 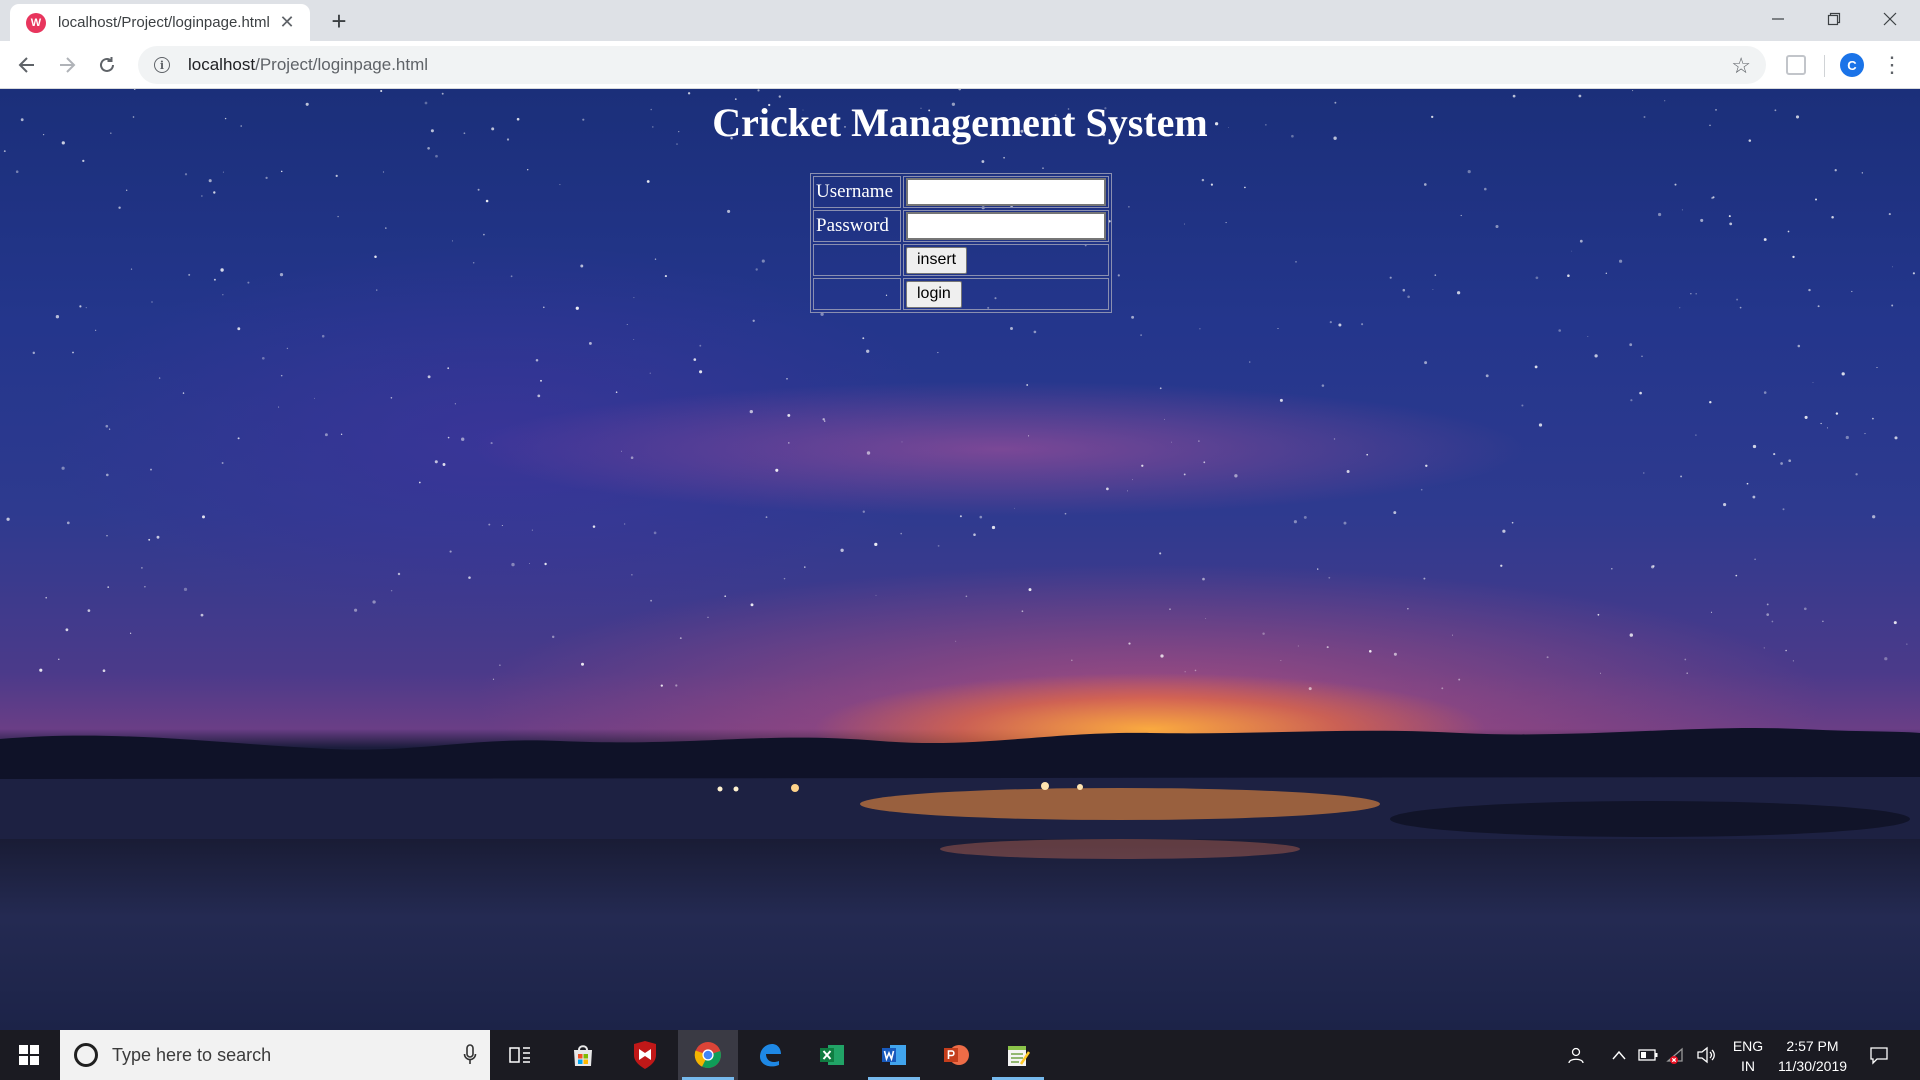 I want to click on profile-avatar: C, so click(x=1852, y=65).